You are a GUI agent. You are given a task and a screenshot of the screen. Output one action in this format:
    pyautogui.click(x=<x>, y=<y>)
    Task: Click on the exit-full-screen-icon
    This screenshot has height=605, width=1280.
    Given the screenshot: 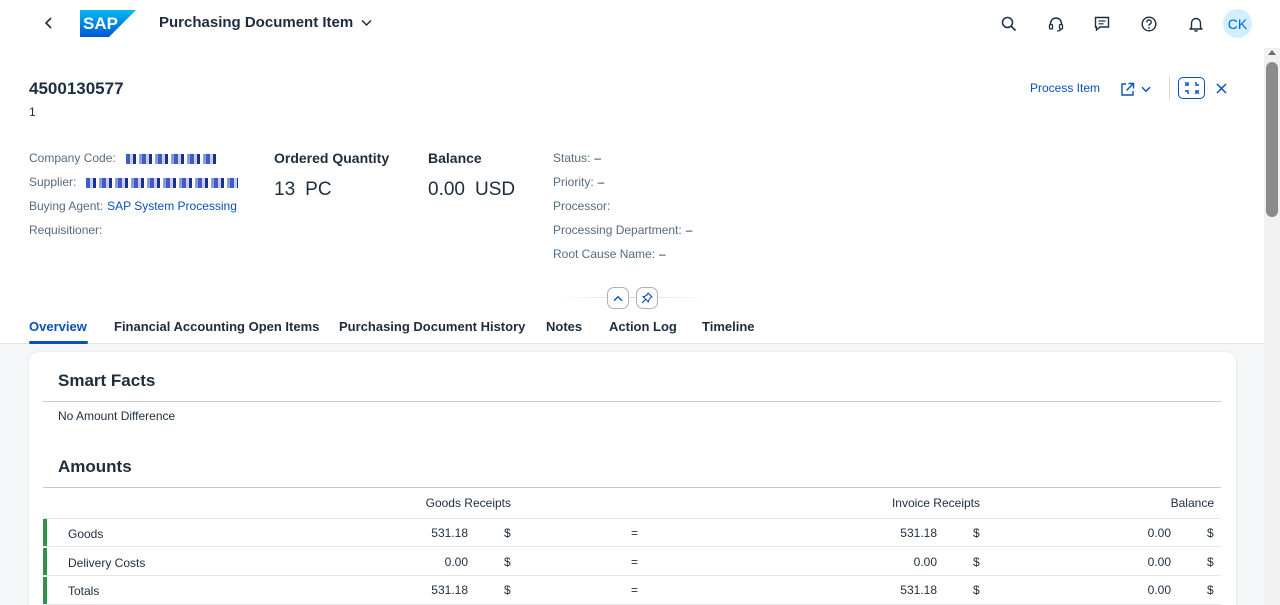 What is the action you would take?
    pyautogui.click(x=1191, y=88)
    